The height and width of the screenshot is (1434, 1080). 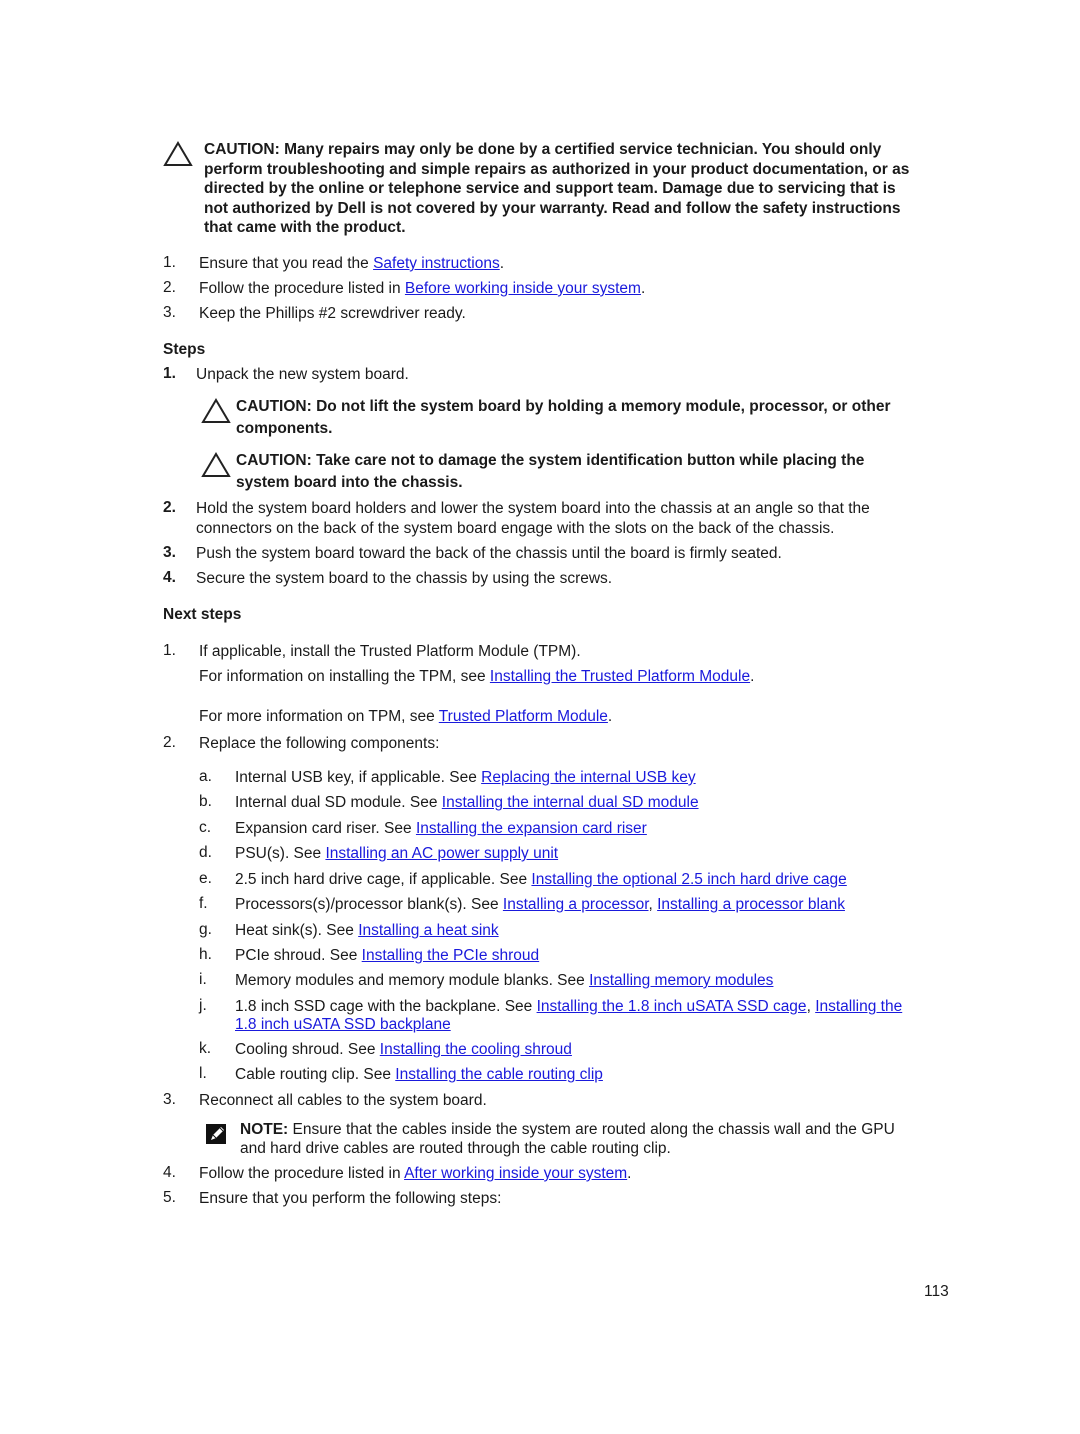 I want to click on step-item: Unpack the new system board., so click(x=302, y=374).